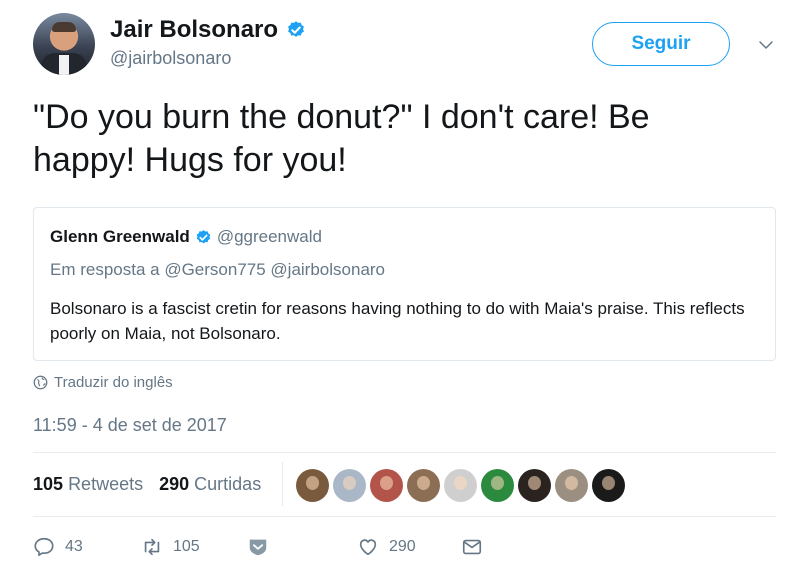 The image size is (800, 578). What do you see at coordinates (174, 484) in the screenshot?
I see `likes-count: 290` at bounding box center [174, 484].